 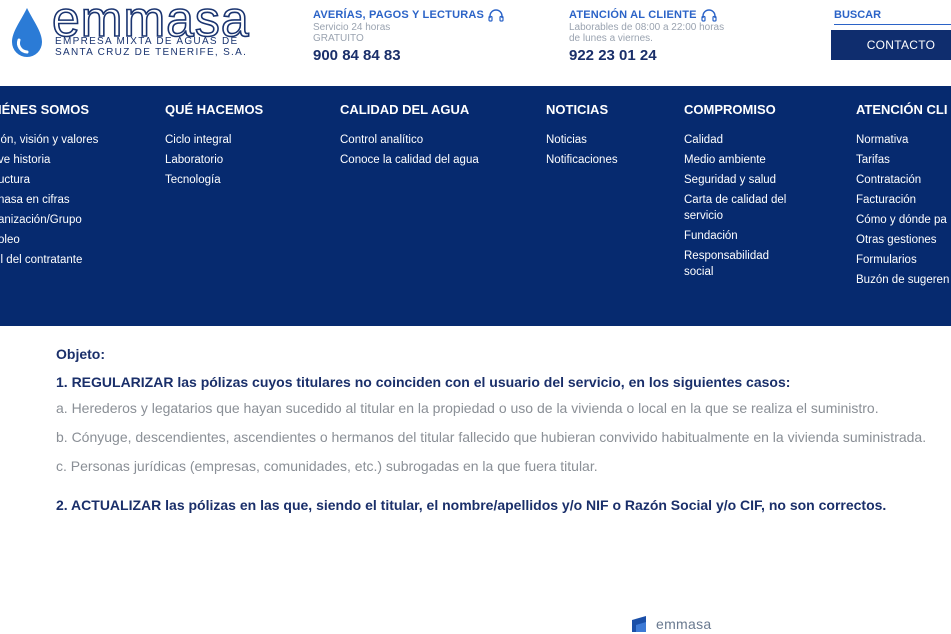 I want to click on menu-item: Seguridad y salud, so click(x=744, y=180).